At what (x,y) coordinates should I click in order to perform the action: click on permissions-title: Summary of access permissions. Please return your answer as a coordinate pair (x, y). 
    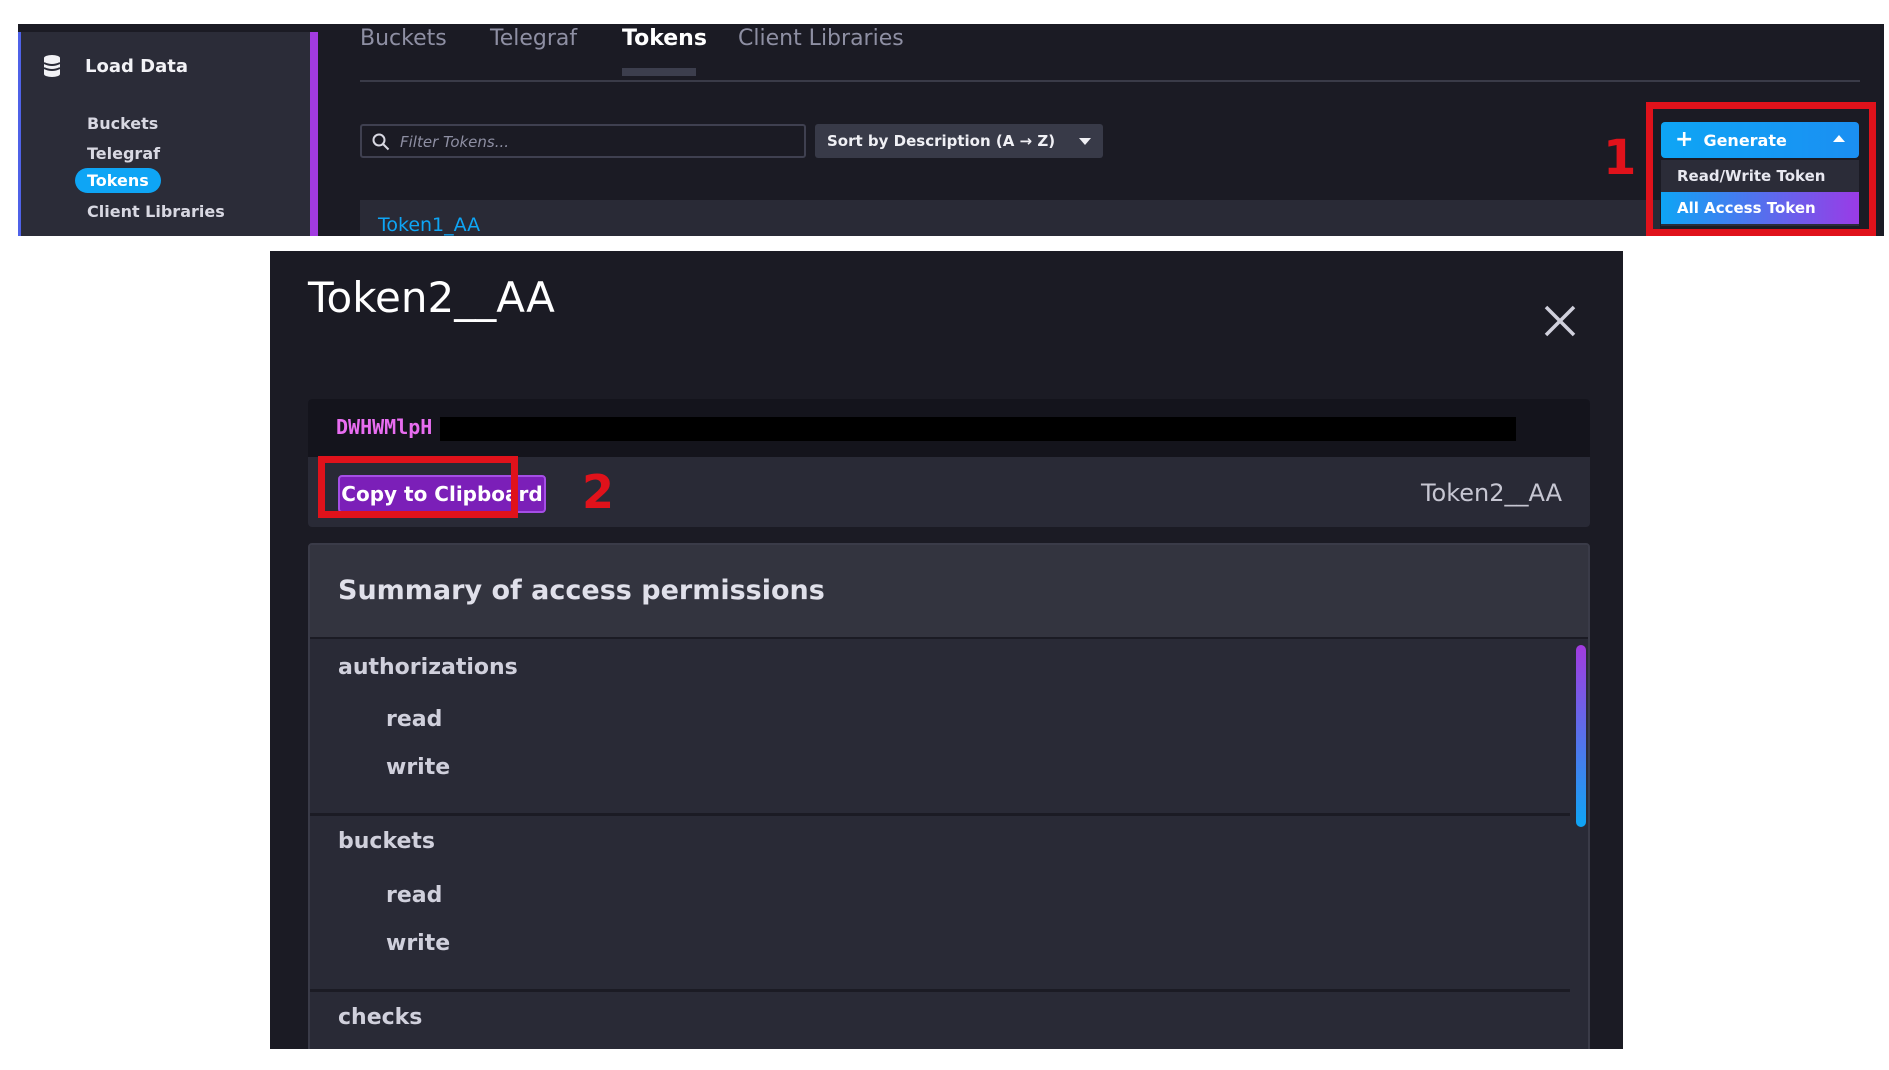
    Looking at the image, I should click on (581, 590).